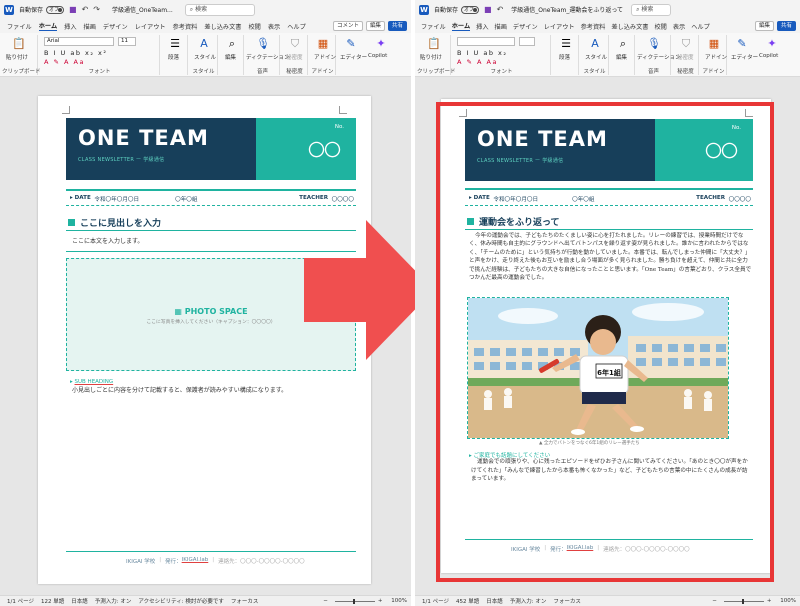 The width and height of the screenshot is (800, 606). What do you see at coordinates (114, 222) in the screenshot?
I see `section-heading: ここに見出しを入力` at bounding box center [114, 222].